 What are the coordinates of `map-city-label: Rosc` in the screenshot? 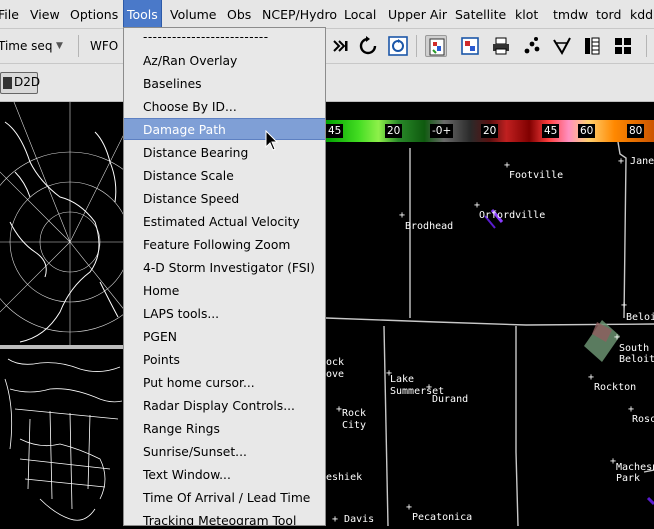 It's located at (643, 419).